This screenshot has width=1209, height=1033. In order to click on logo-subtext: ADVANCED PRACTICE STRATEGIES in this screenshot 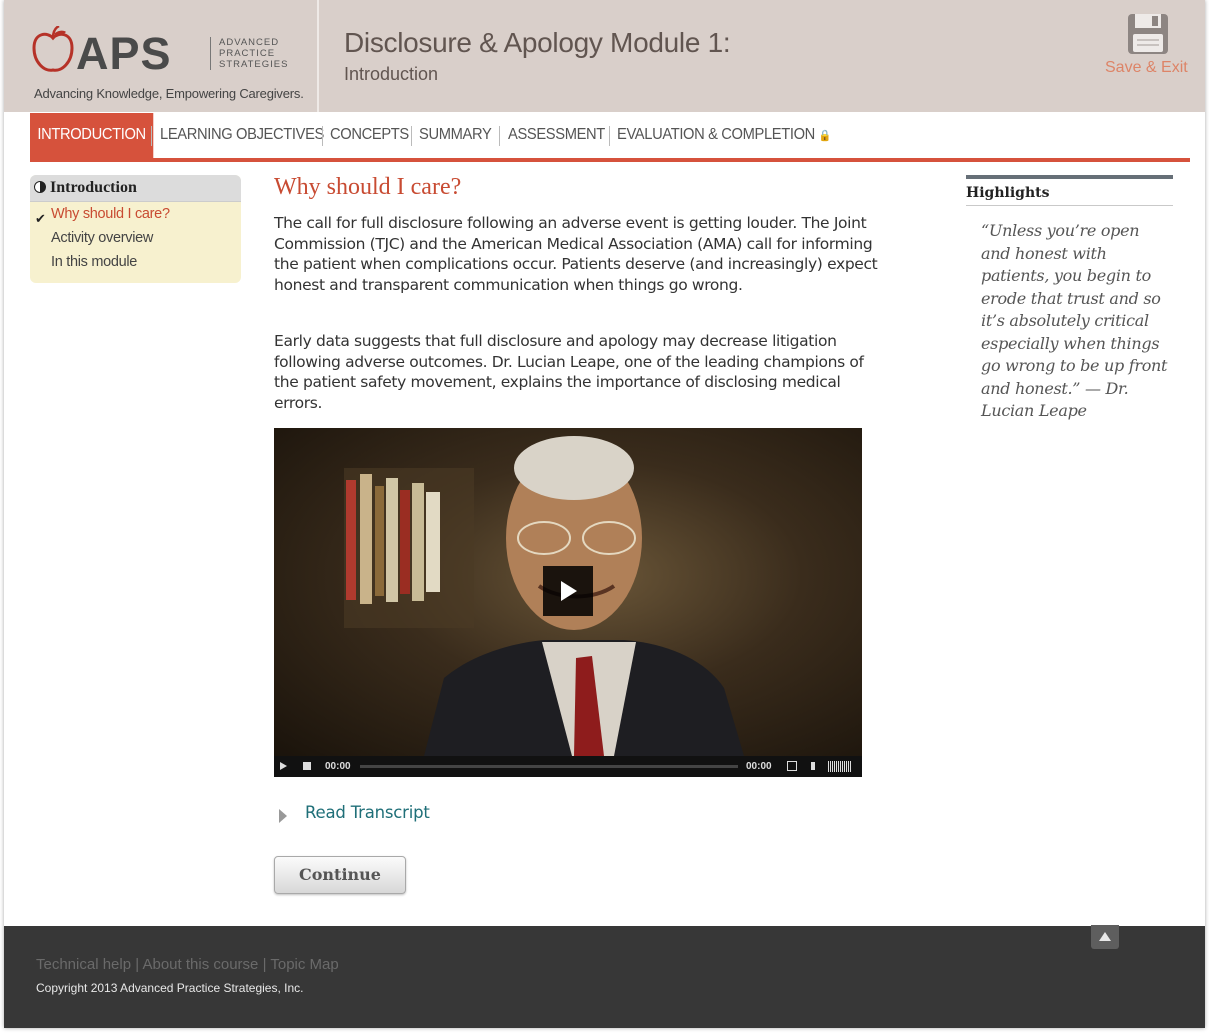, I will do `click(249, 53)`.